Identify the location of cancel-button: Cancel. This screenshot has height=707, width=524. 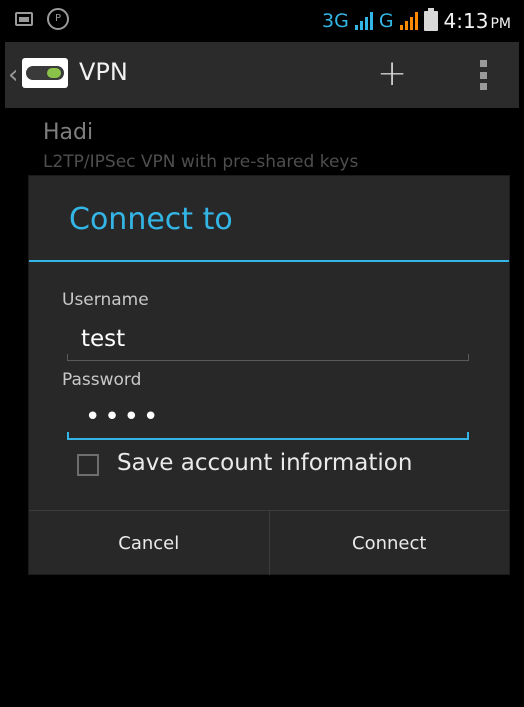
(149, 543).